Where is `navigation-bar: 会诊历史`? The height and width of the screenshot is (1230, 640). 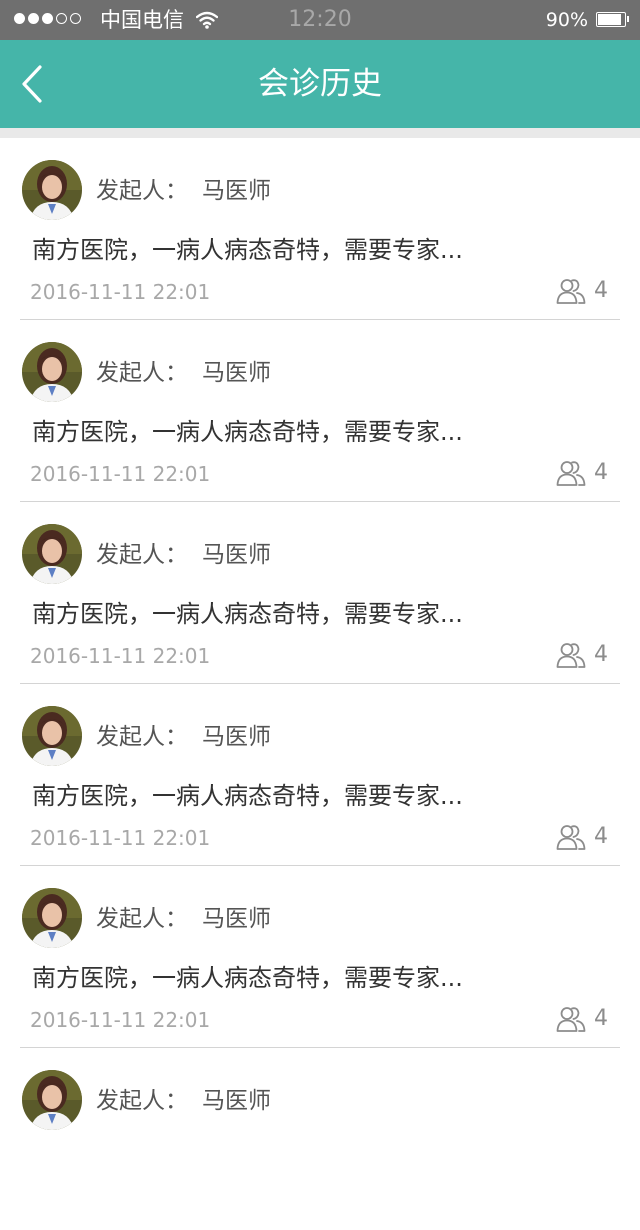 navigation-bar: 会诊历史 is located at coordinates (320, 84).